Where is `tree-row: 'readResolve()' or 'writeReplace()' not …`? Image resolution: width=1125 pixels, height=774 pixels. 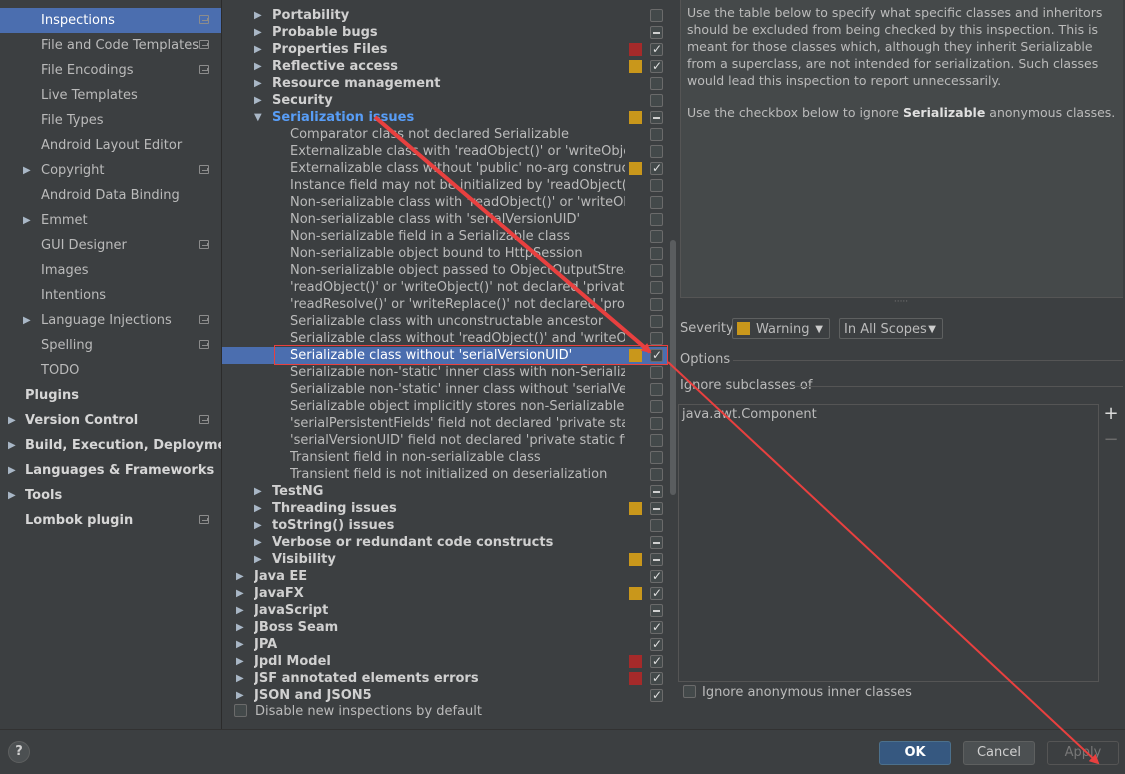 tree-row: 'readResolve()' or 'writeReplace()' not … is located at coordinates (444, 304).